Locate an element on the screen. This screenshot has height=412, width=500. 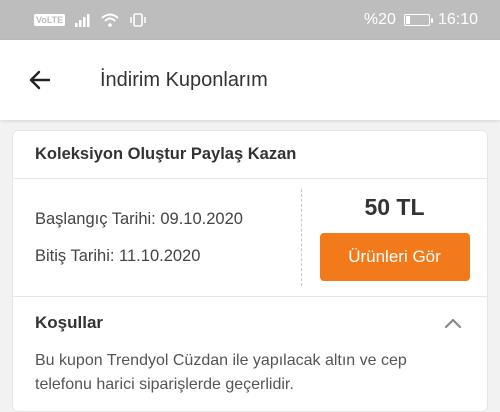
coupon-amount: 50 TL is located at coordinates (394, 207).